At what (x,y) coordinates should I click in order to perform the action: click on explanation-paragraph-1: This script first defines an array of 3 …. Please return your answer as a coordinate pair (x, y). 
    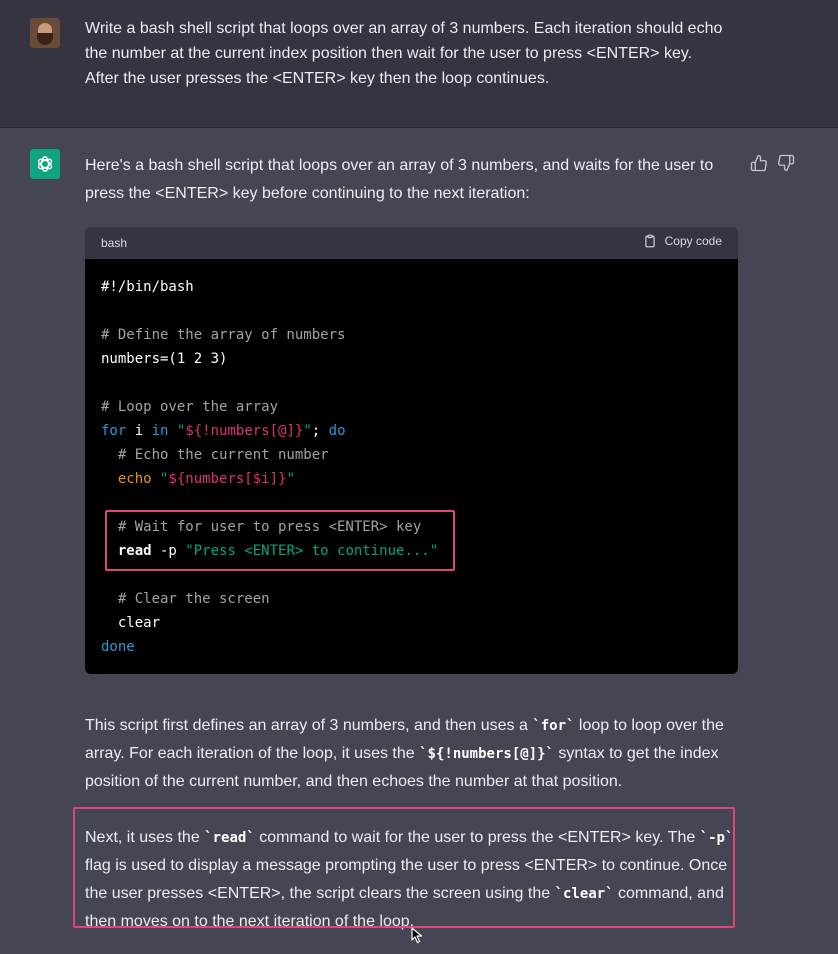
    Looking at the image, I should click on (412, 754).